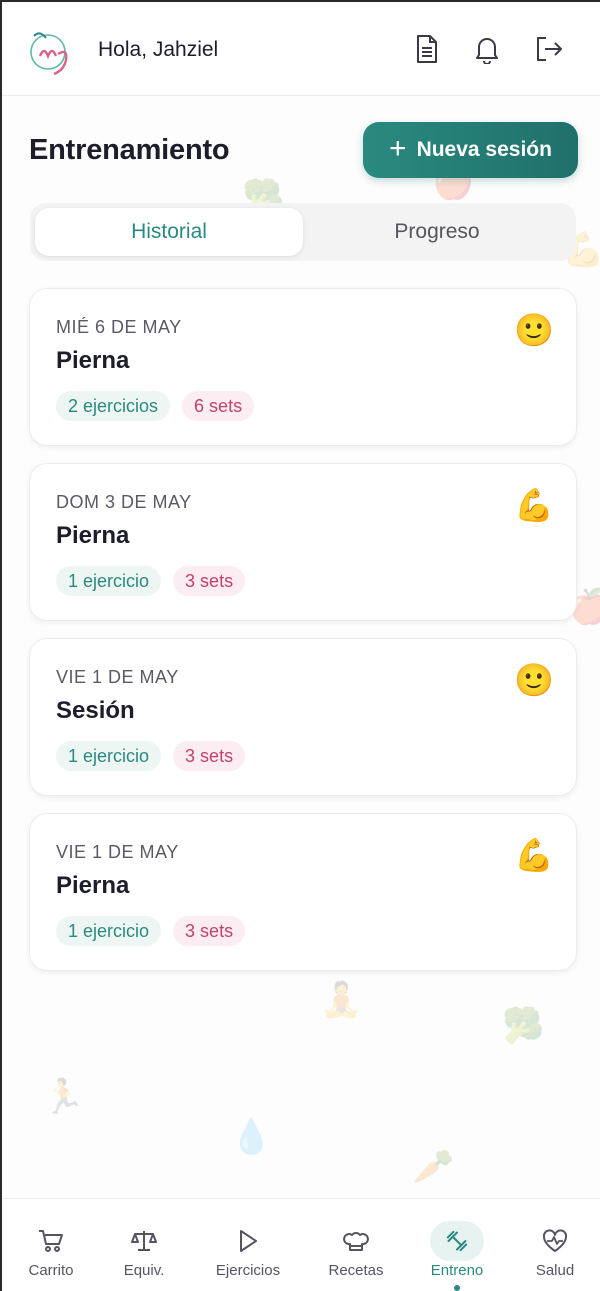 Image resolution: width=600 pixels, height=1291 pixels. Describe the element at coordinates (457, 1241) in the screenshot. I see `dumbbell-icon` at that location.